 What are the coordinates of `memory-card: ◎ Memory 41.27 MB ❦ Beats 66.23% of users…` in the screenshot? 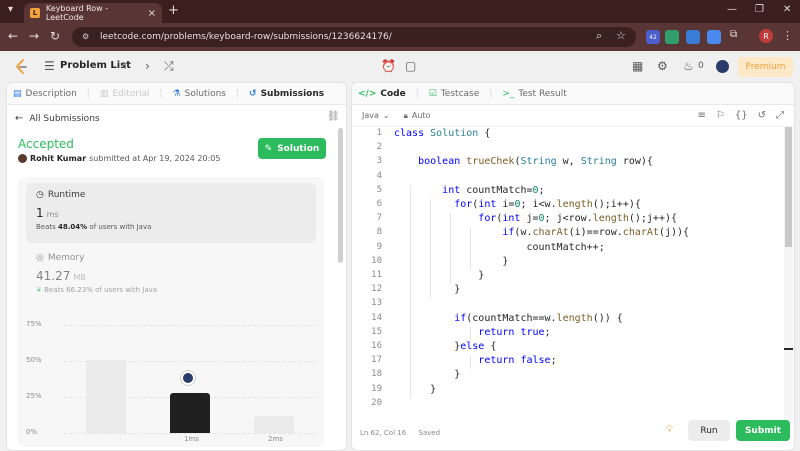 It's located at (176, 277).